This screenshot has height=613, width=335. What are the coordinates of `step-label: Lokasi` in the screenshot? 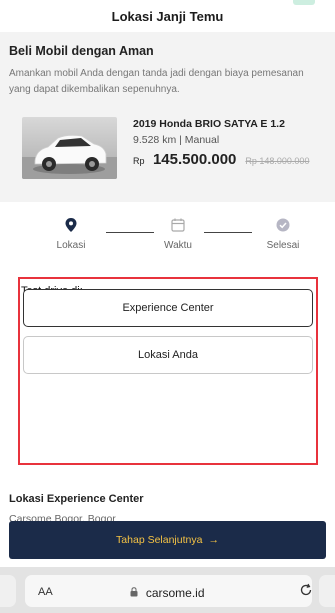 It's located at (71, 245).